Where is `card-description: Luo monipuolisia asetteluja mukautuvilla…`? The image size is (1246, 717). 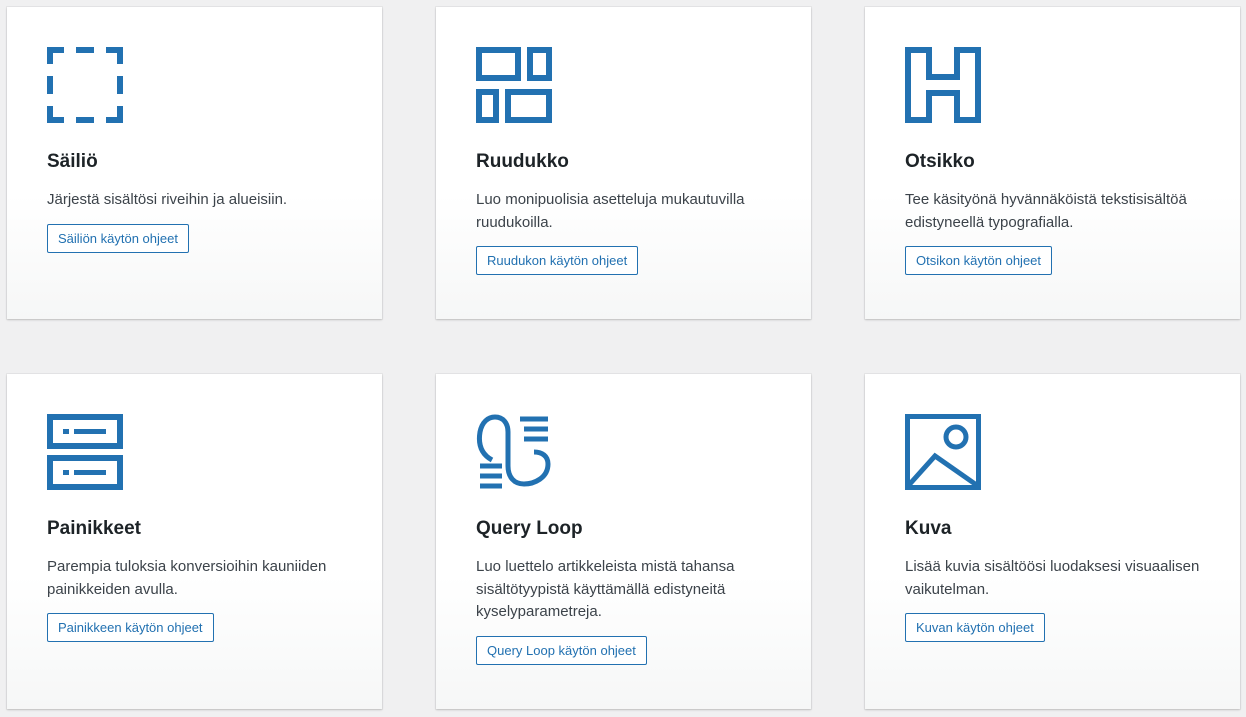
card-description: Luo monipuolisia asetteluja mukautuvilla… is located at coordinates (610, 211).